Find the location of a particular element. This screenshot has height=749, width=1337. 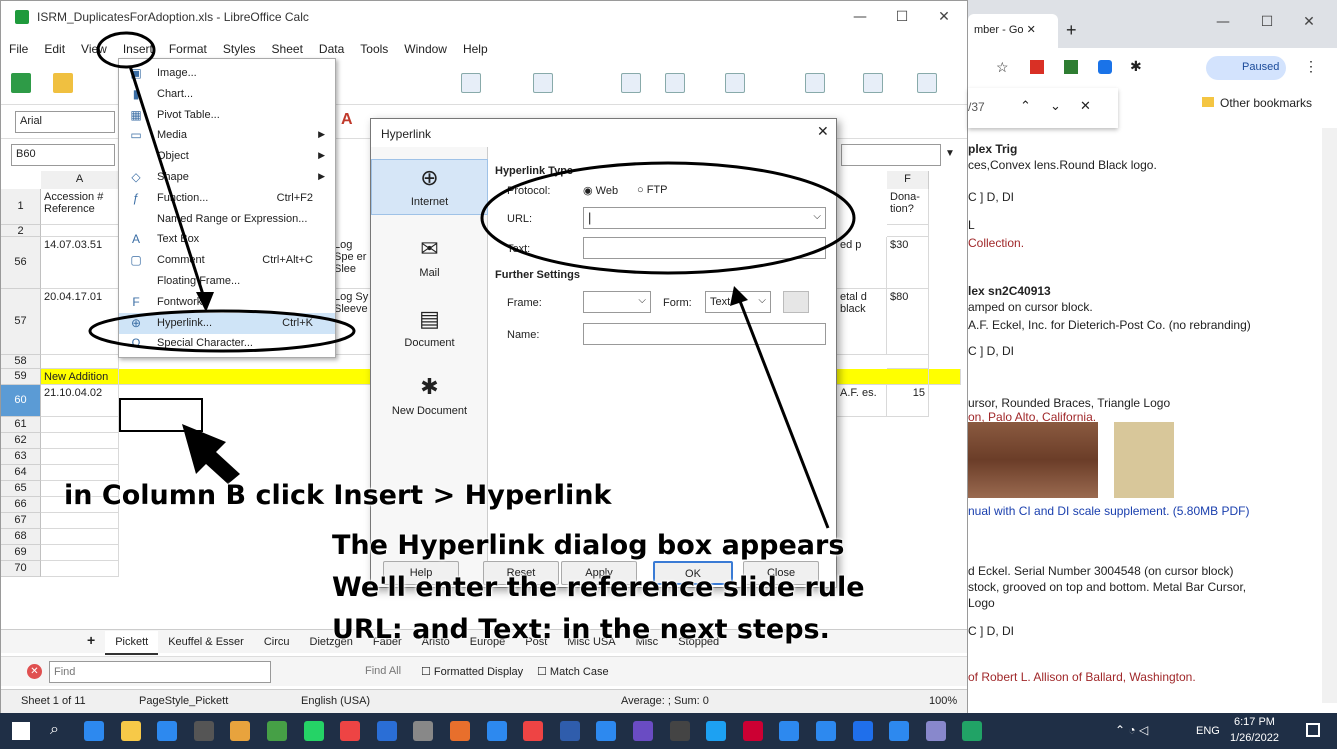

hyperlink-highlight-ring is located at coordinates (222, 331).